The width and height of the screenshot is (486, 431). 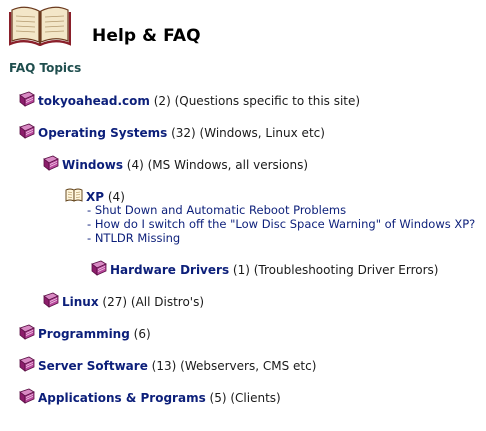 I want to click on topic-row-windows: Windows (4) (MS Windows, all versions), so click(x=174, y=164).